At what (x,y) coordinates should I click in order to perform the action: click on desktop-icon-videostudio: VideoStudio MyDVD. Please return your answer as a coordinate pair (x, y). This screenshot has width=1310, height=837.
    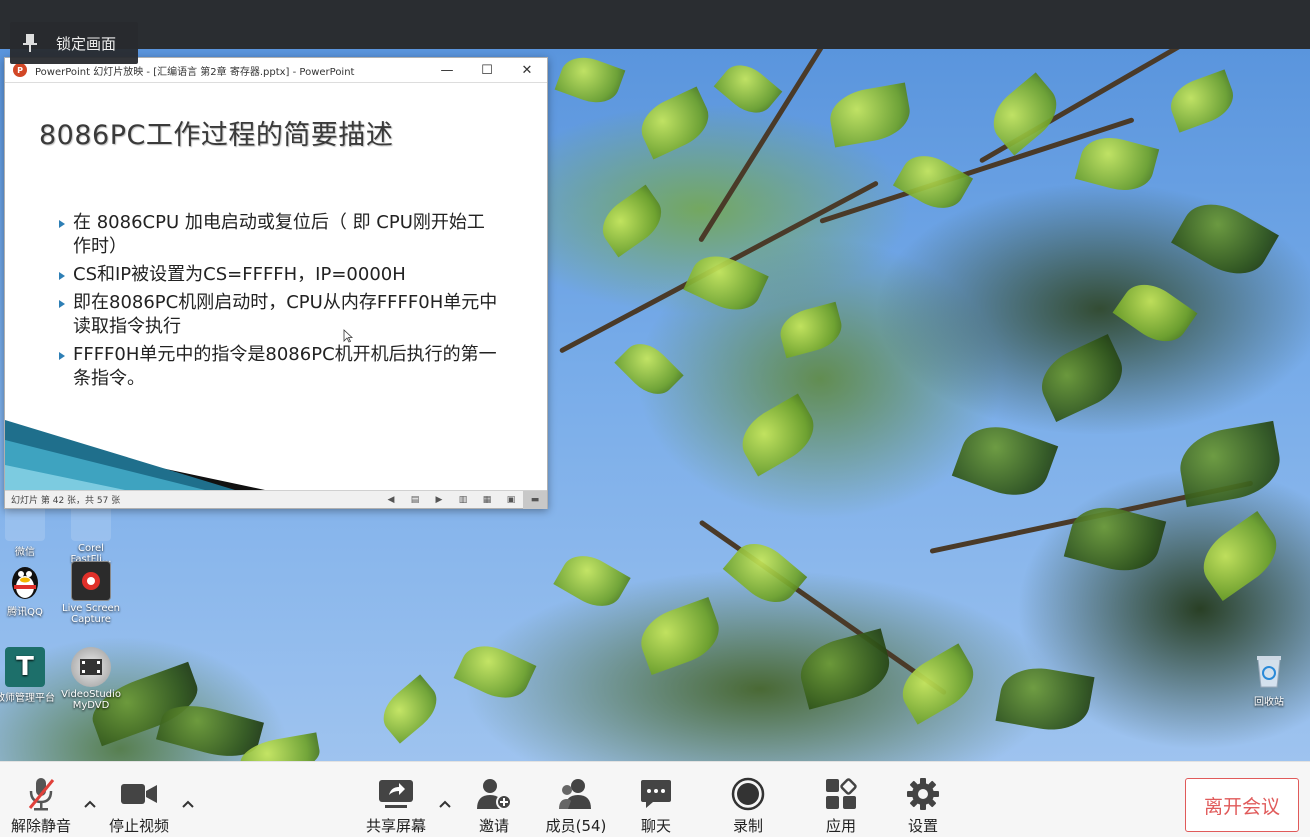
    Looking at the image, I should click on (91, 679).